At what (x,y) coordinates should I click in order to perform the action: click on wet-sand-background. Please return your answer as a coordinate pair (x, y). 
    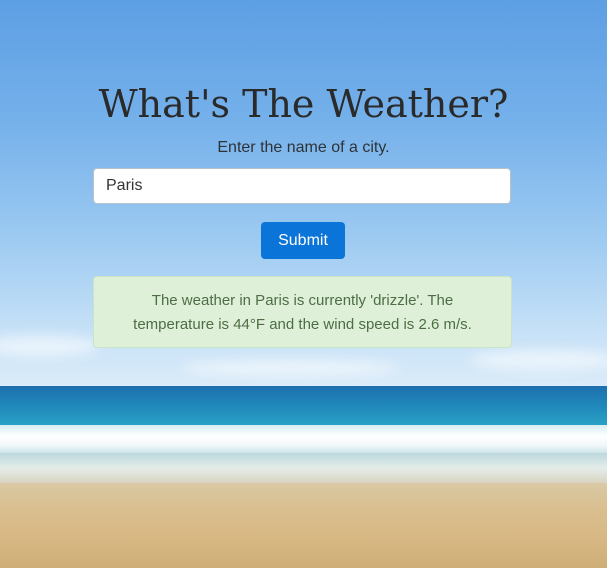
    Looking at the image, I should click on (303, 468).